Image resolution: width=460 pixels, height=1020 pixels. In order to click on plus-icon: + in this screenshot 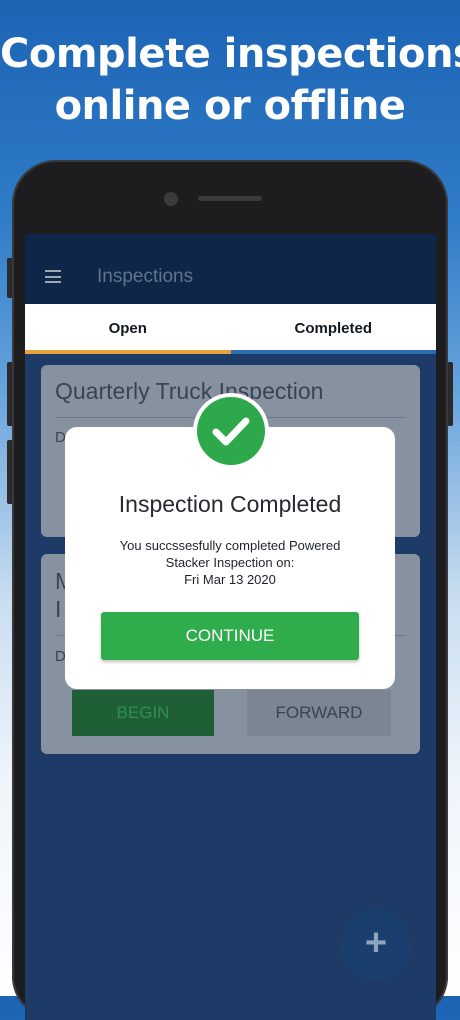, I will do `click(376, 943)`.